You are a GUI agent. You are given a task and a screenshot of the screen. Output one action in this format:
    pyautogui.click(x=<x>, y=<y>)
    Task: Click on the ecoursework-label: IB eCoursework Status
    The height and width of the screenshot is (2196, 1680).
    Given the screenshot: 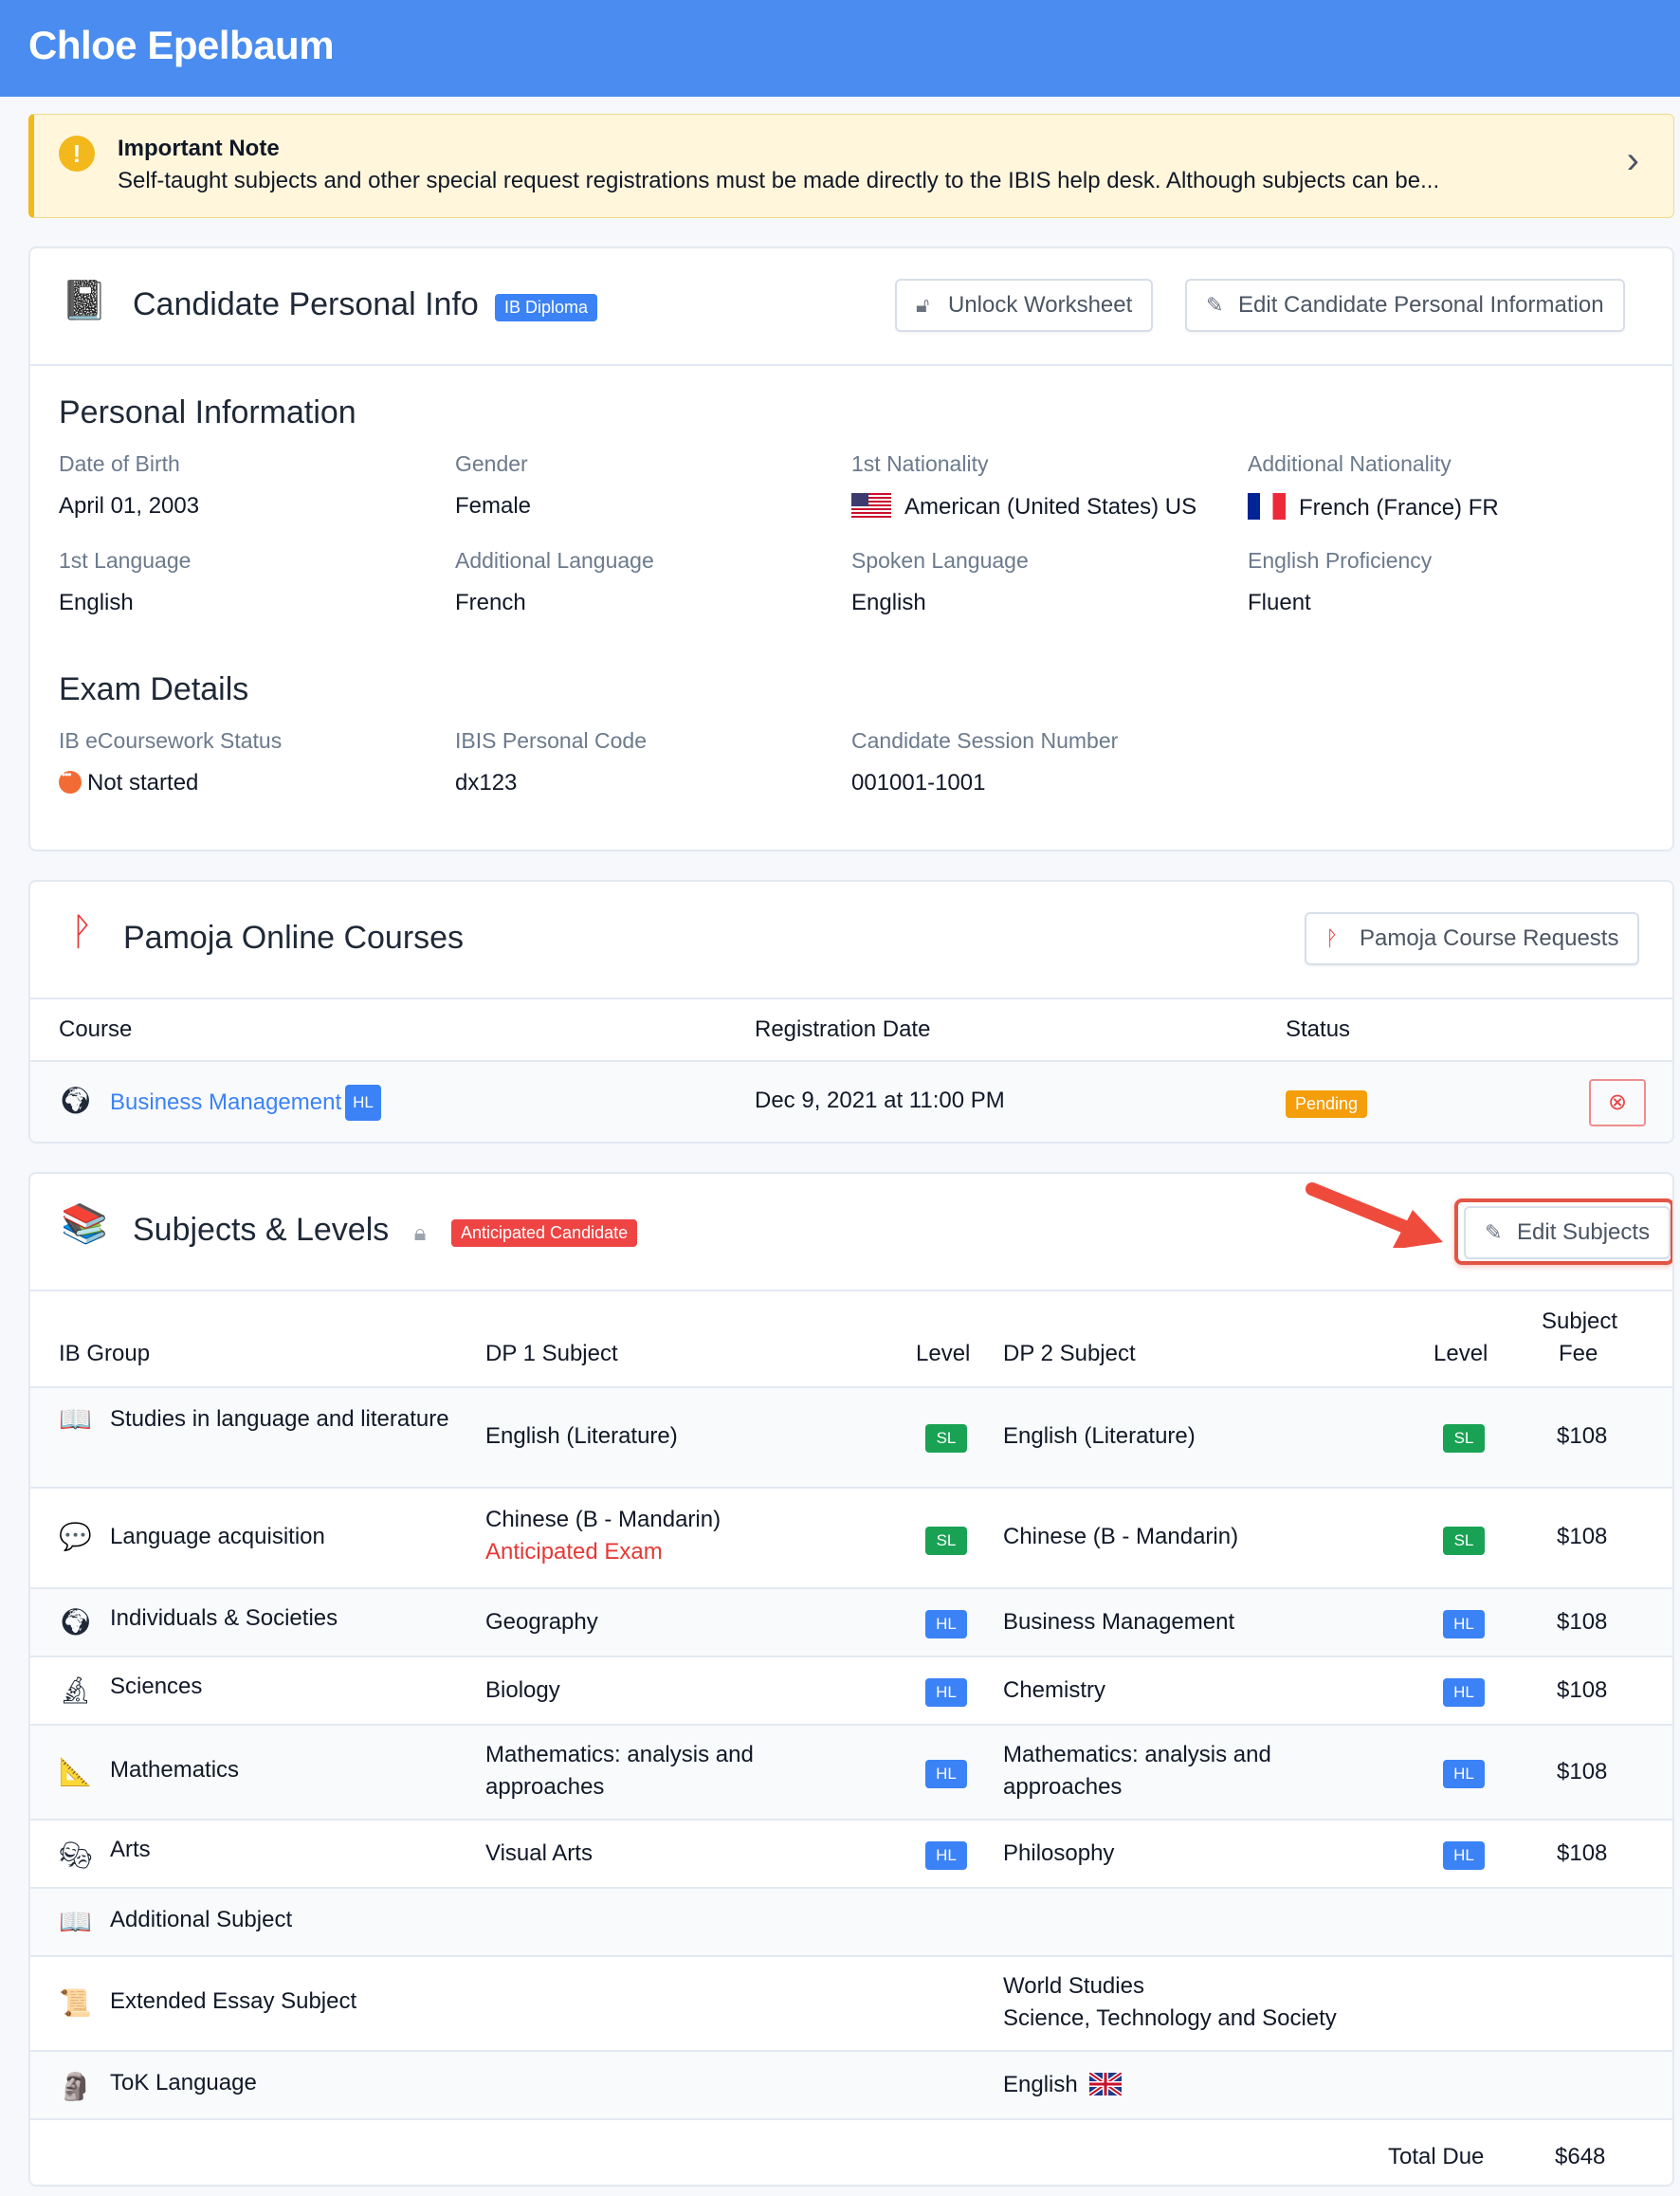 What is the action you would take?
    pyautogui.click(x=171, y=741)
    